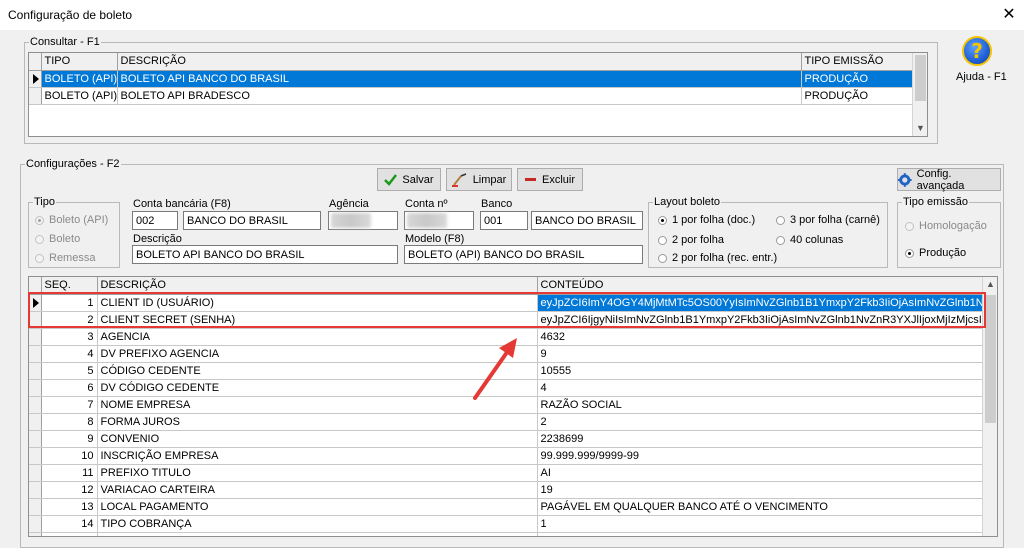 The width and height of the screenshot is (1024, 548). I want to click on cell-seq: 8, so click(69, 422).